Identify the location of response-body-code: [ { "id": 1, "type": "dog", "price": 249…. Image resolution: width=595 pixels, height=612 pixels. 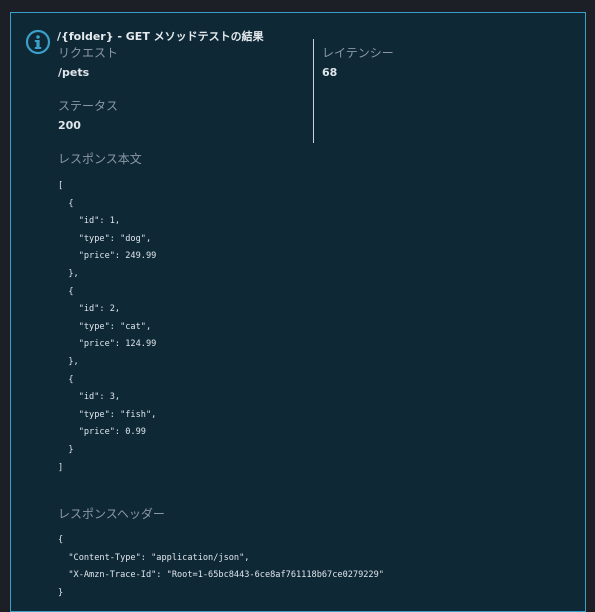
(107, 327).